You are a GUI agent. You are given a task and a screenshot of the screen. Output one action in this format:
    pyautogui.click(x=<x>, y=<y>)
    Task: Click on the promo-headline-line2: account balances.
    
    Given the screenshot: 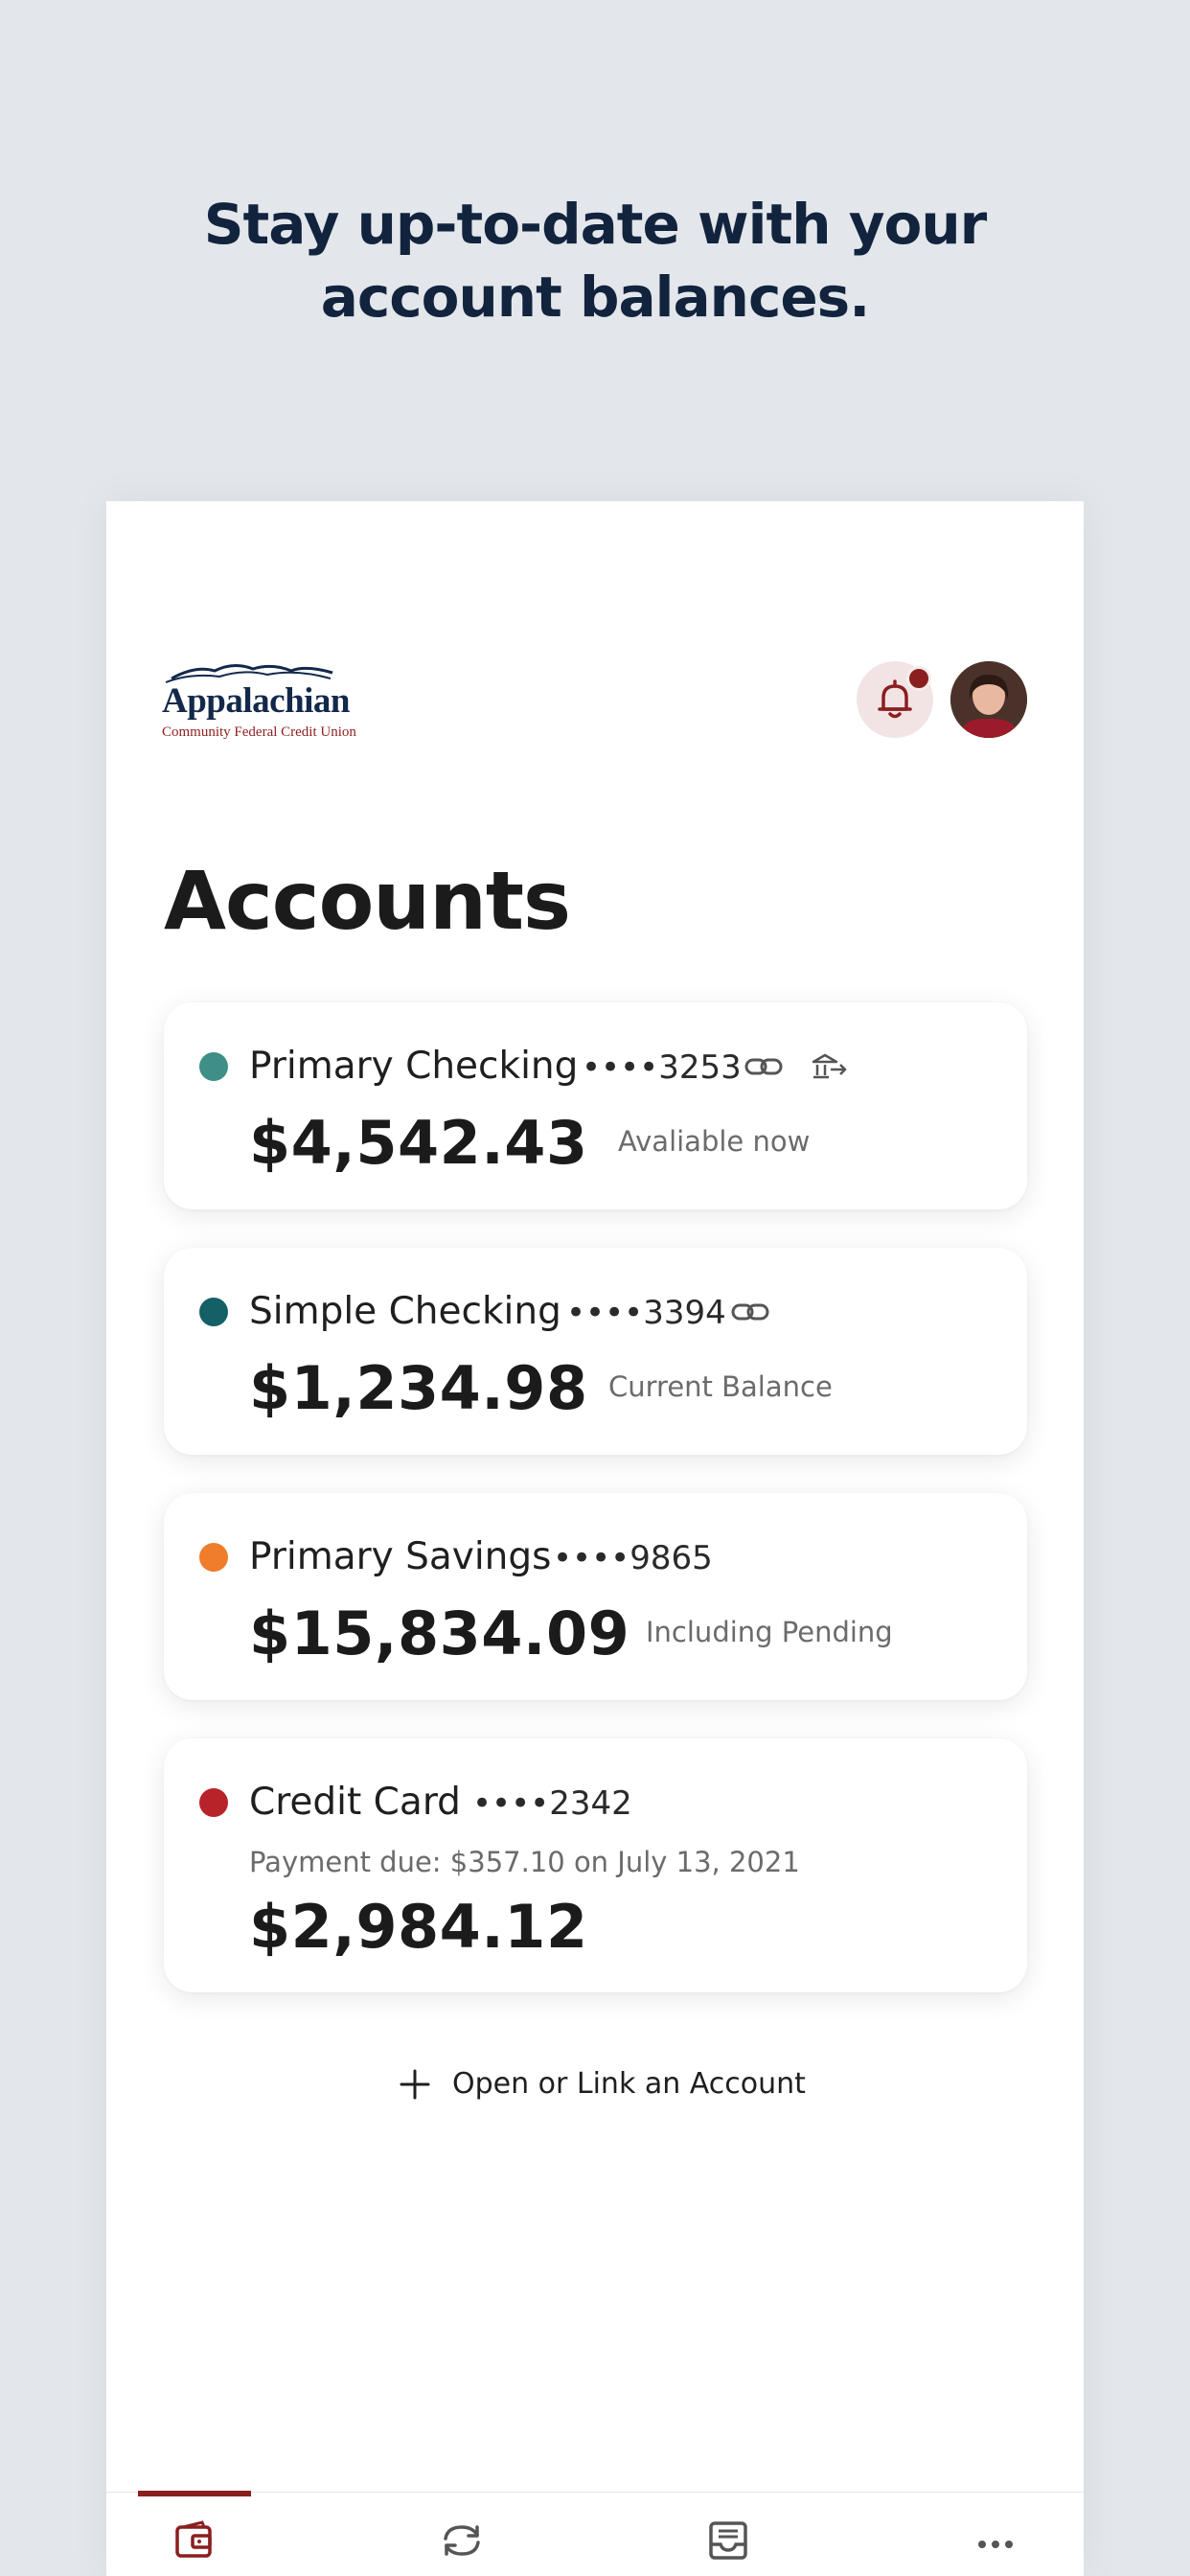 What is the action you would take?
    pyautogui.click(x=595, y=297)
    